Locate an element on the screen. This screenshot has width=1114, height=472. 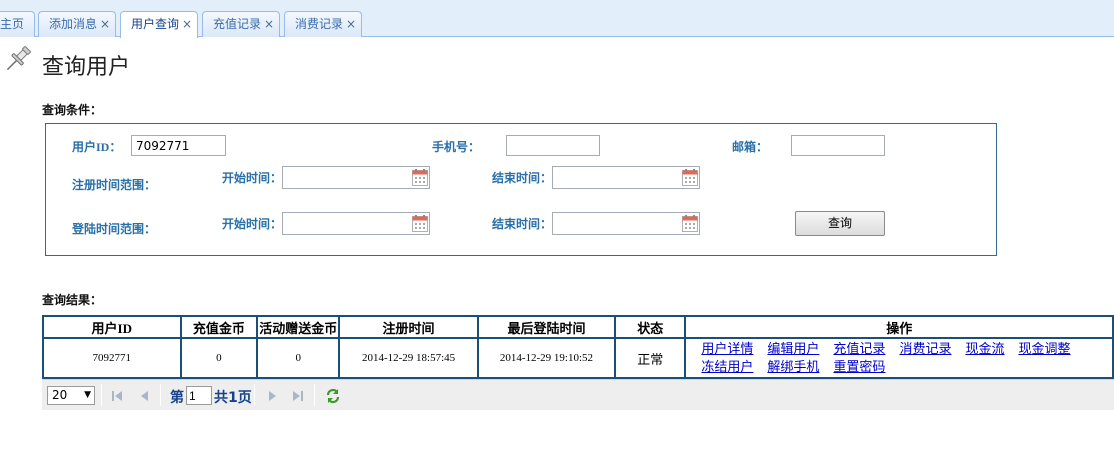
cell-recharge-coins: 0 is located at coordinates (219, 358).